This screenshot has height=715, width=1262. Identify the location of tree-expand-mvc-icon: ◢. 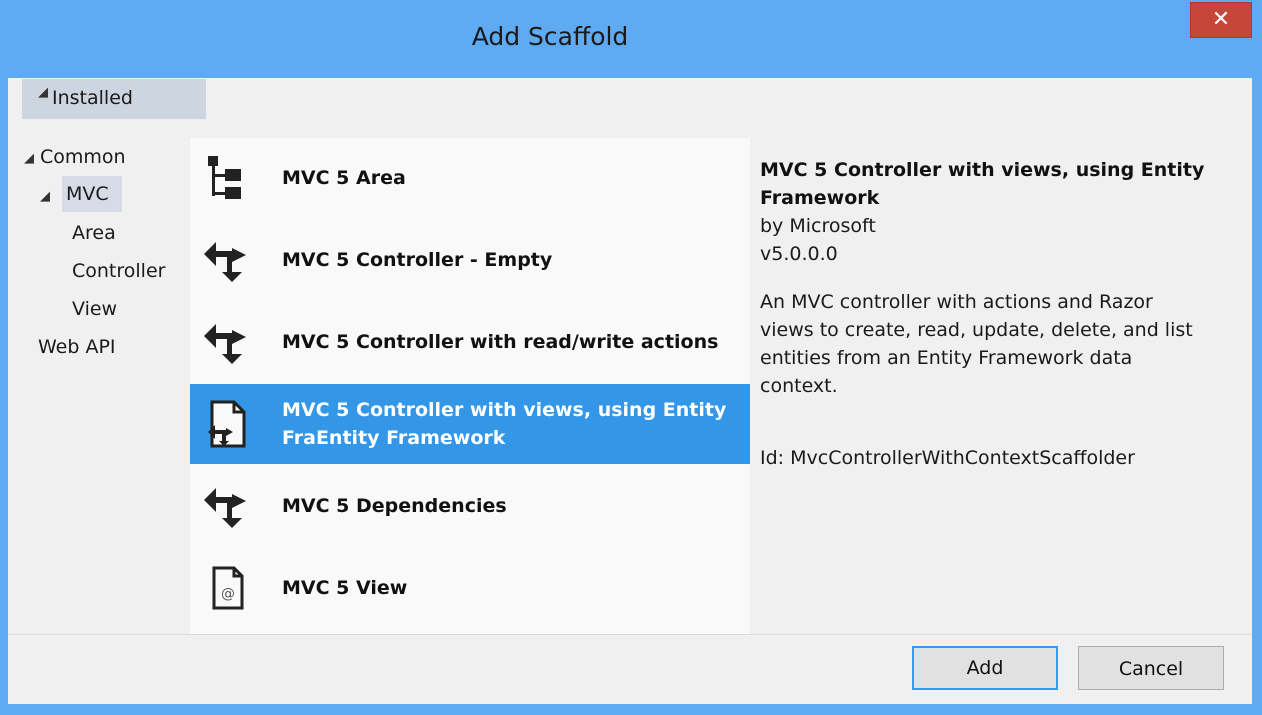
(45, 196).